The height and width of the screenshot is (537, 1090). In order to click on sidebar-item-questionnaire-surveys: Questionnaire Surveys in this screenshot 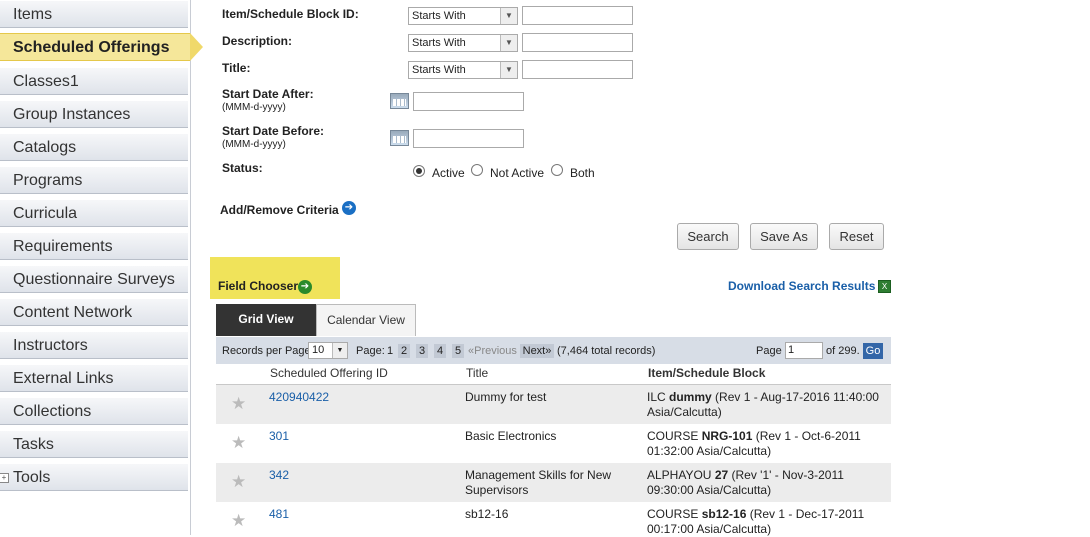, I will do `click(94, 279)`.